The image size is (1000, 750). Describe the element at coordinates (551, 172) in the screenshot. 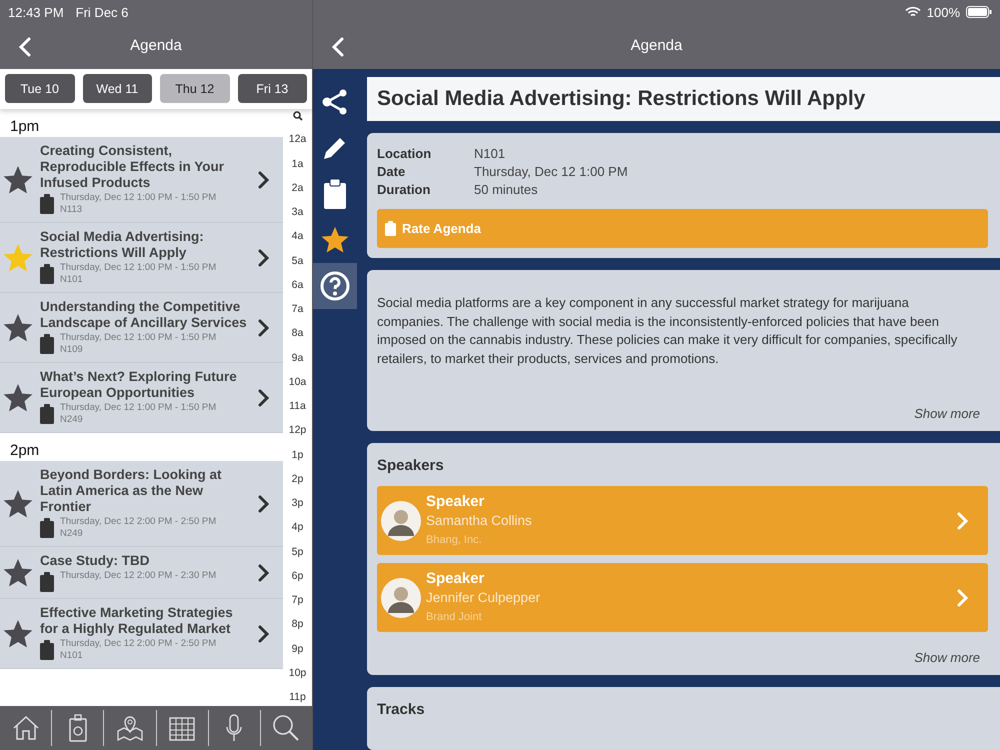

I see `field-value: Thursday, Dec 12 1:00 PM` at that location.